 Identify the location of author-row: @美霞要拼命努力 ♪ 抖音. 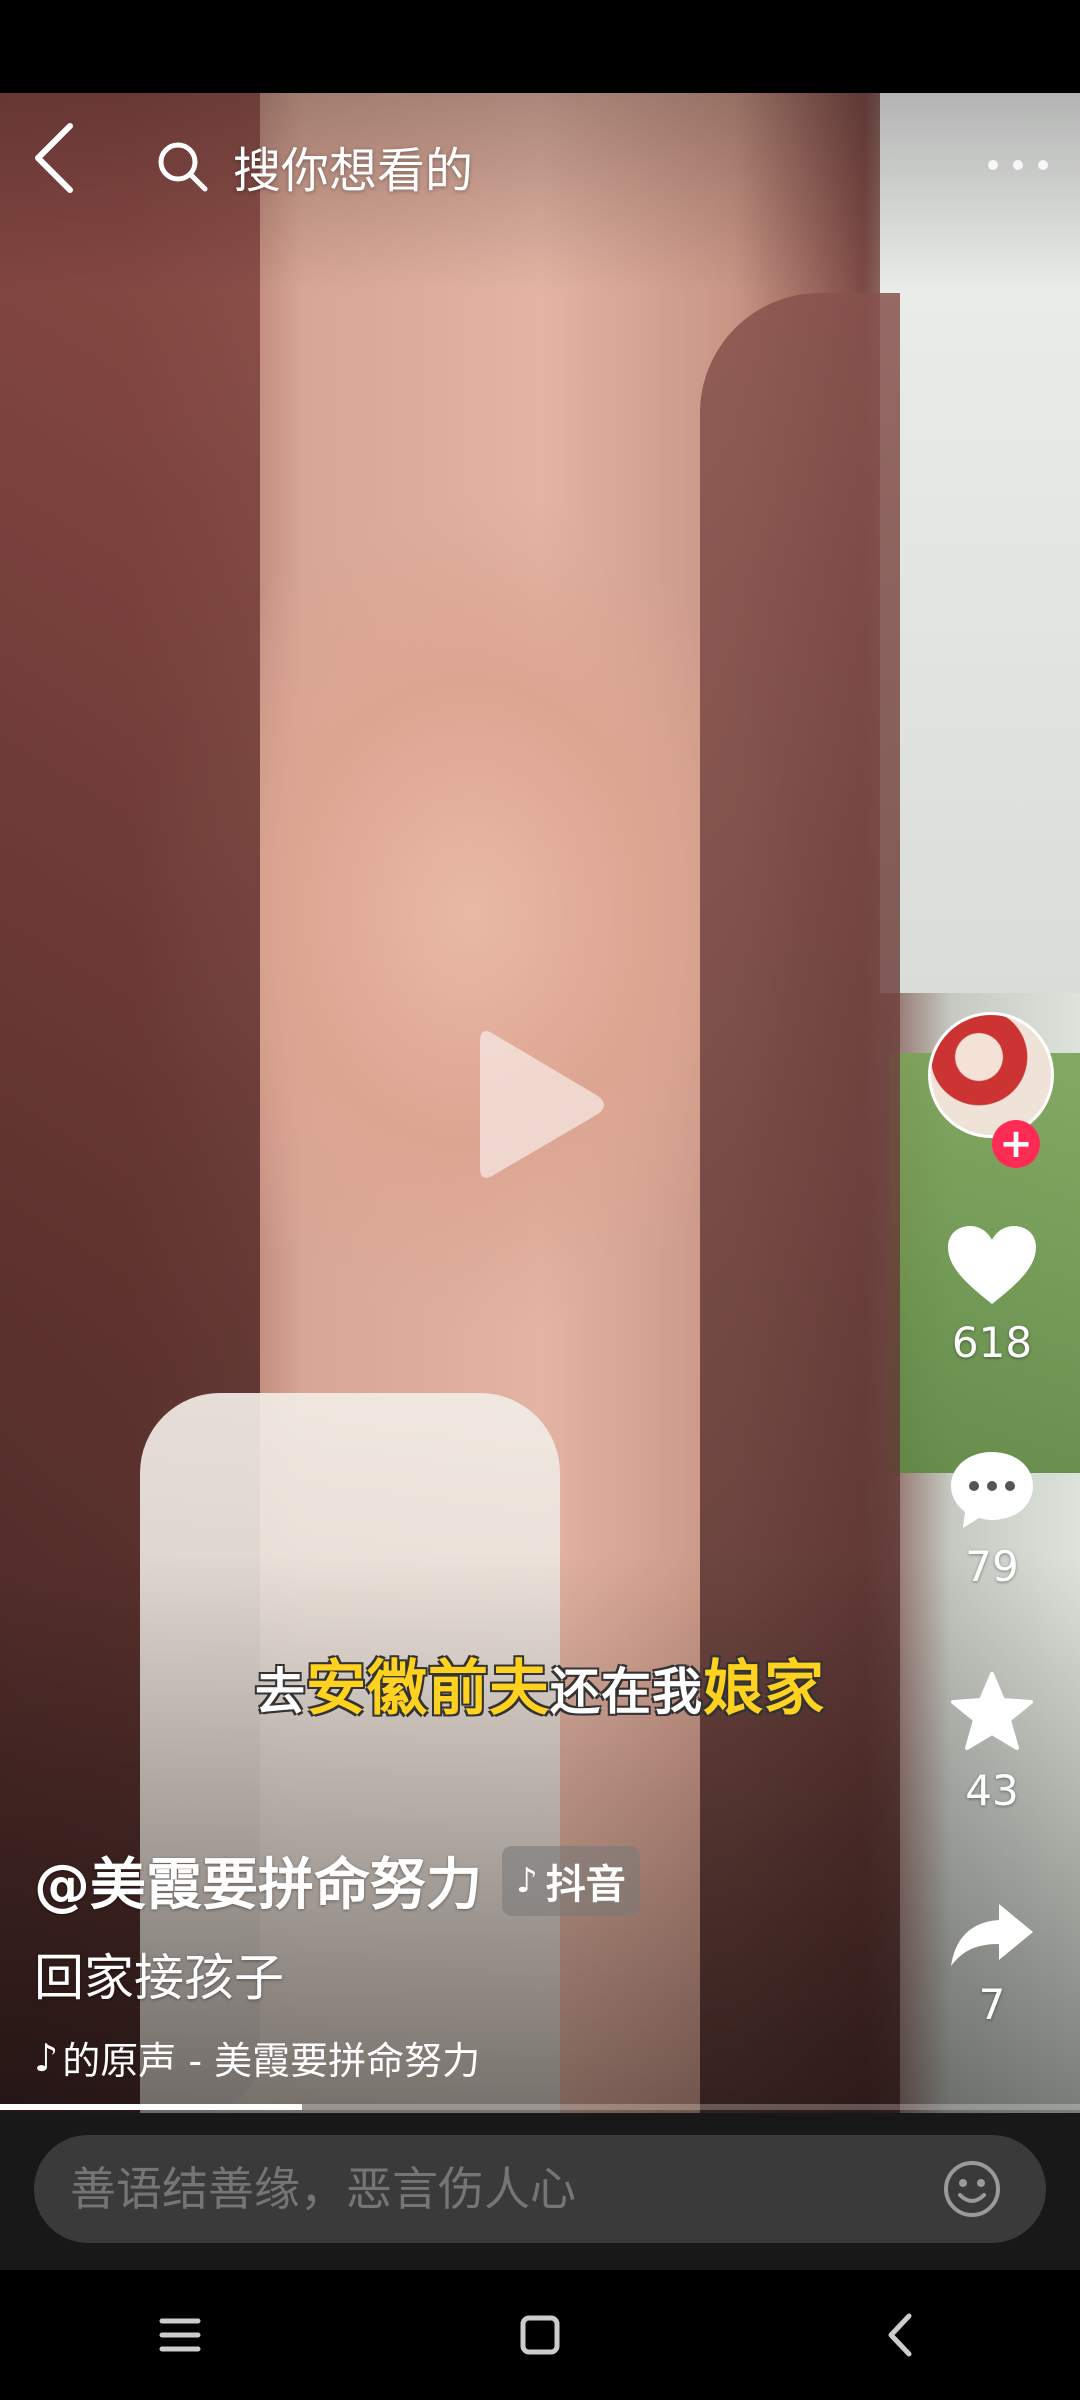
(337, 1880).